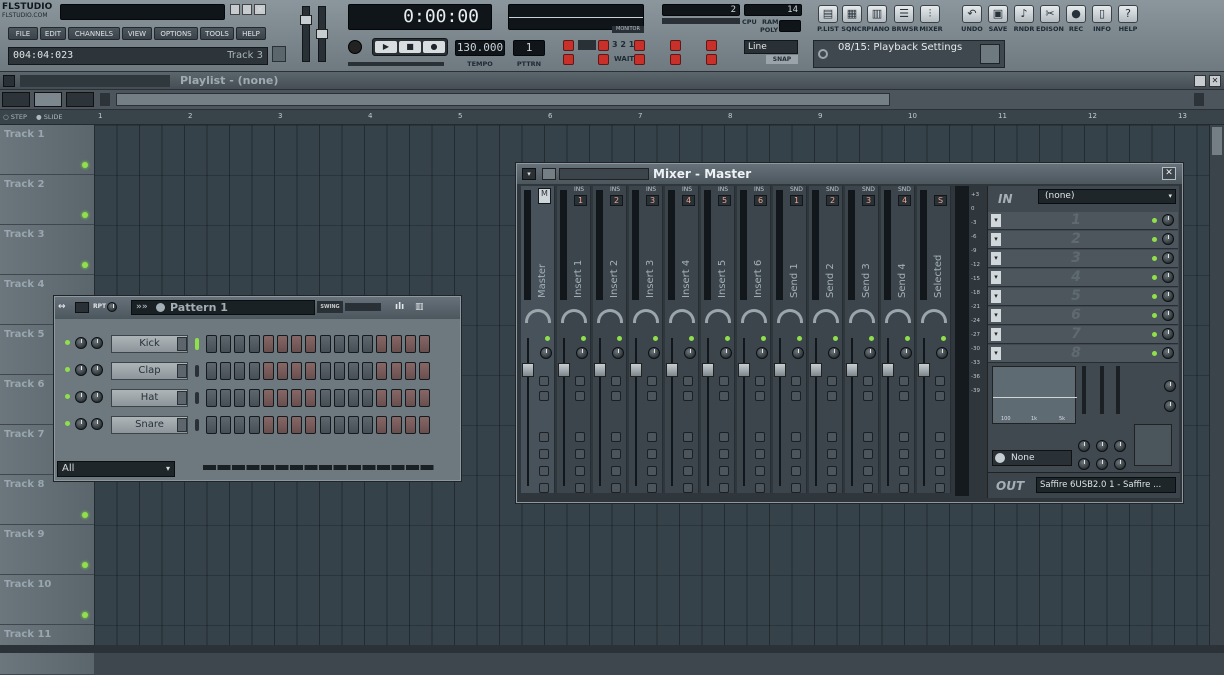 The image size is (1224, 675). Describe the element at coordinates (235, 9) in the screenshot. I see `minimize-button` at that location.